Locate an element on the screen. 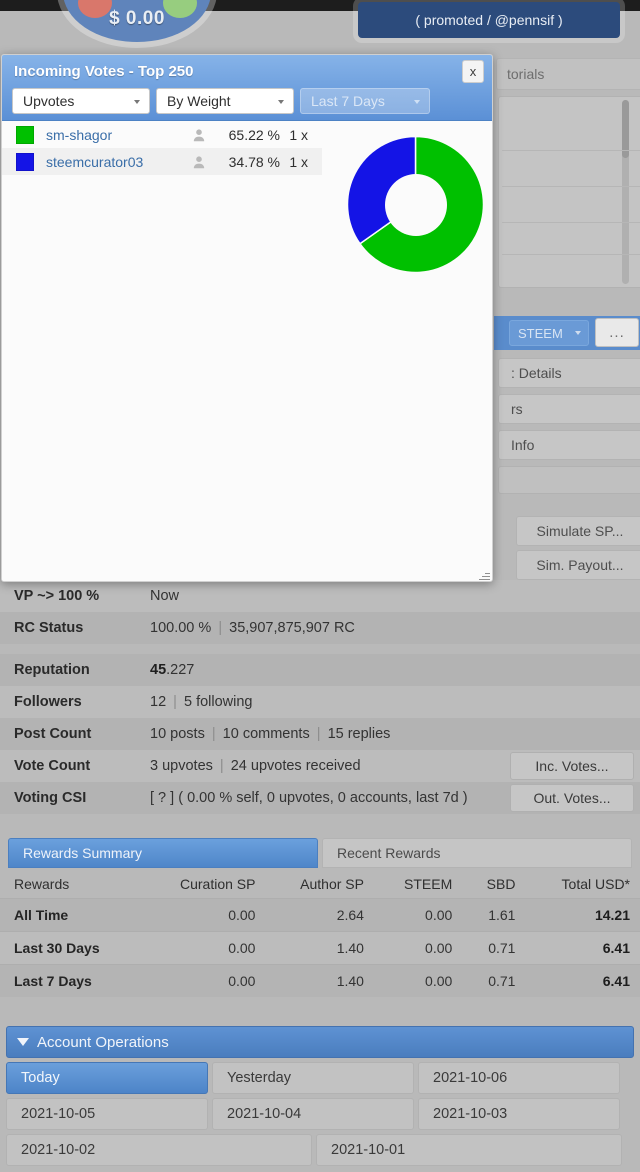 The width and height of the screenshot is (640, 1172). donut-center-hole is located at coordinates (415, 204).